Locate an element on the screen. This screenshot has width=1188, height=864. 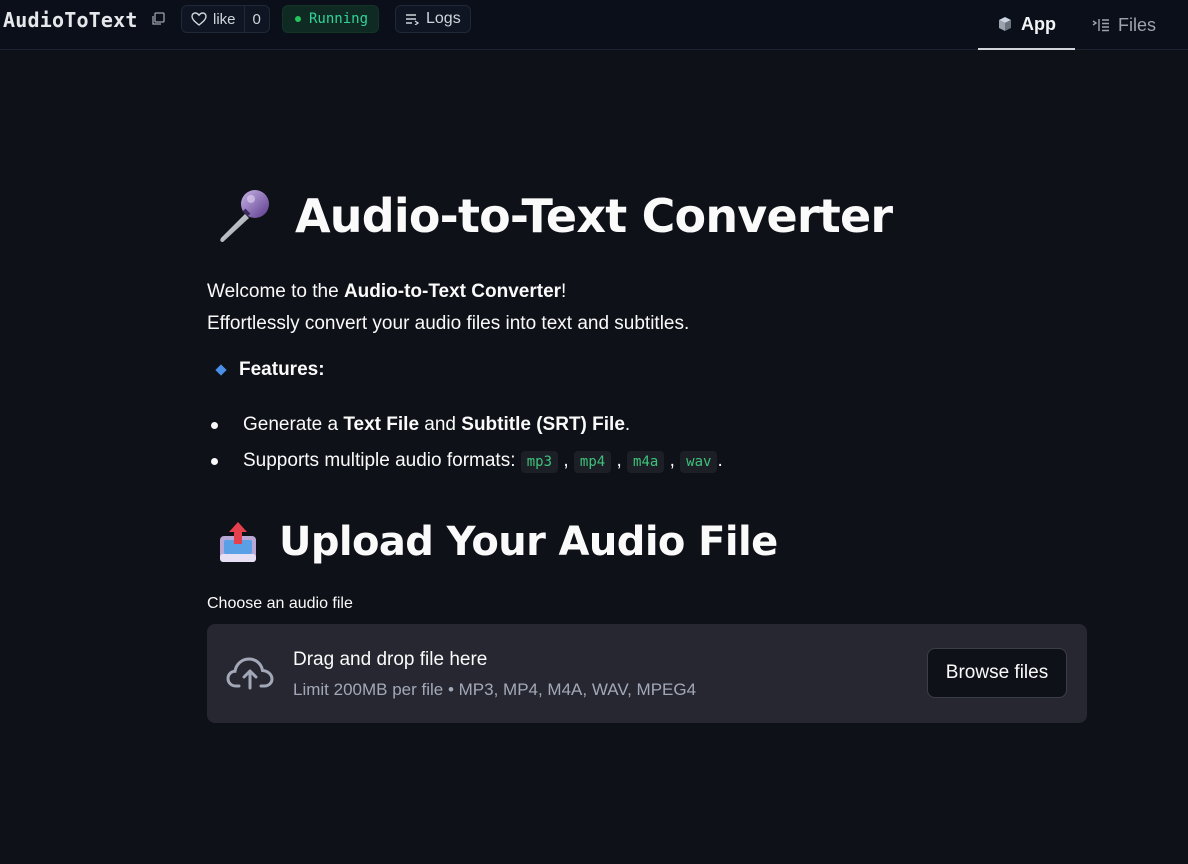
like-group: like 0 is located at coordinates (225, 19).